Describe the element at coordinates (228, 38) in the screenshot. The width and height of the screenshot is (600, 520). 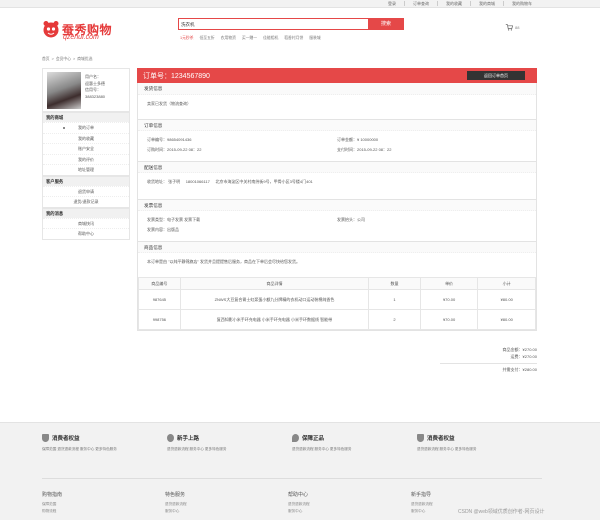
I see `hot-keyword: 农用物资` at that location.